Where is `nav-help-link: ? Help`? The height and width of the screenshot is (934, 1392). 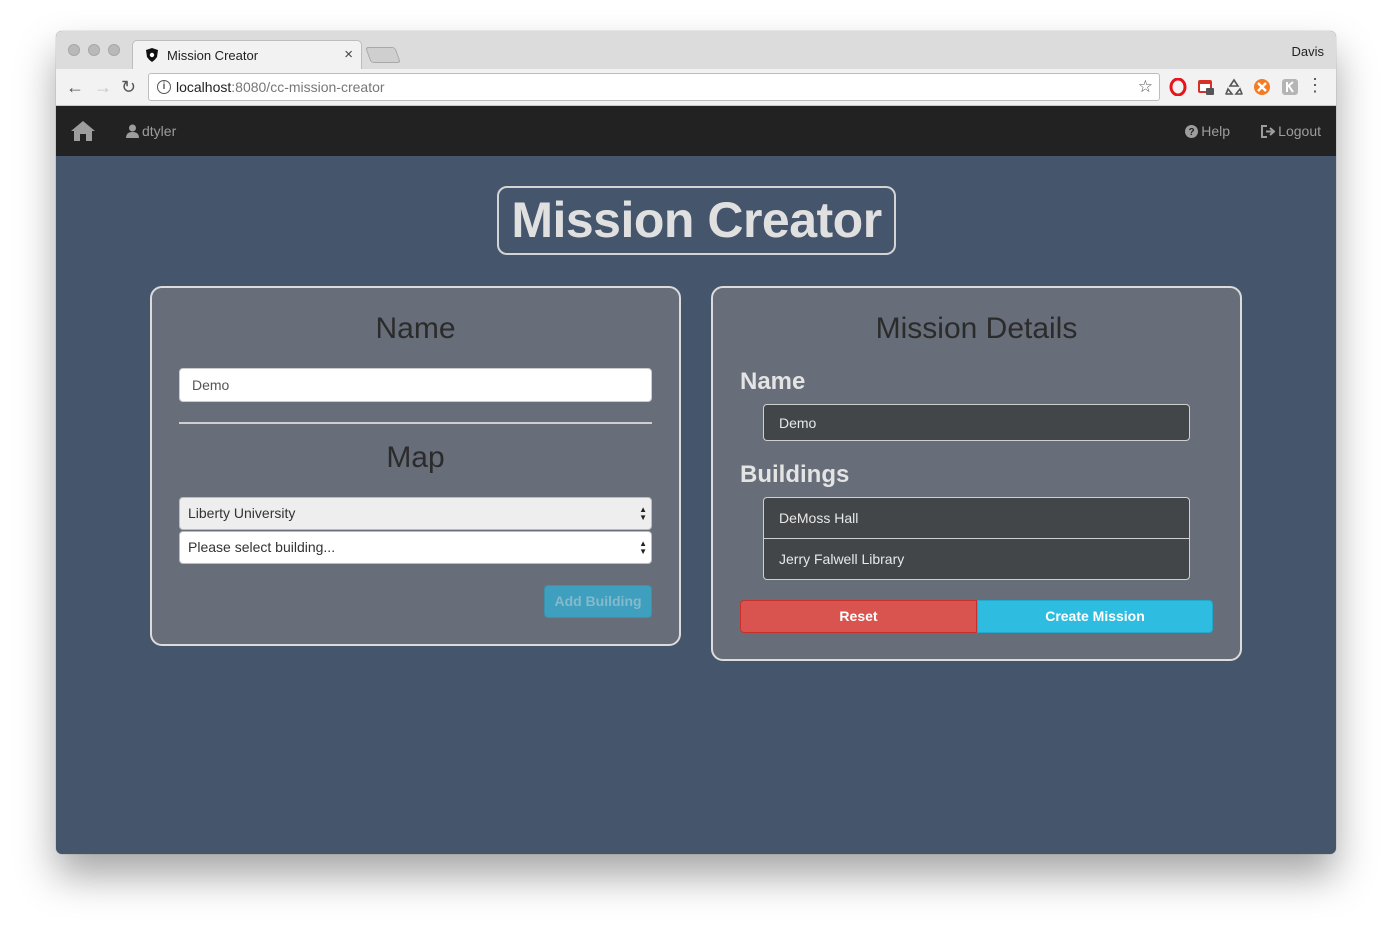 nav-help-link: ? Help is located at coordinates (1207, 131).